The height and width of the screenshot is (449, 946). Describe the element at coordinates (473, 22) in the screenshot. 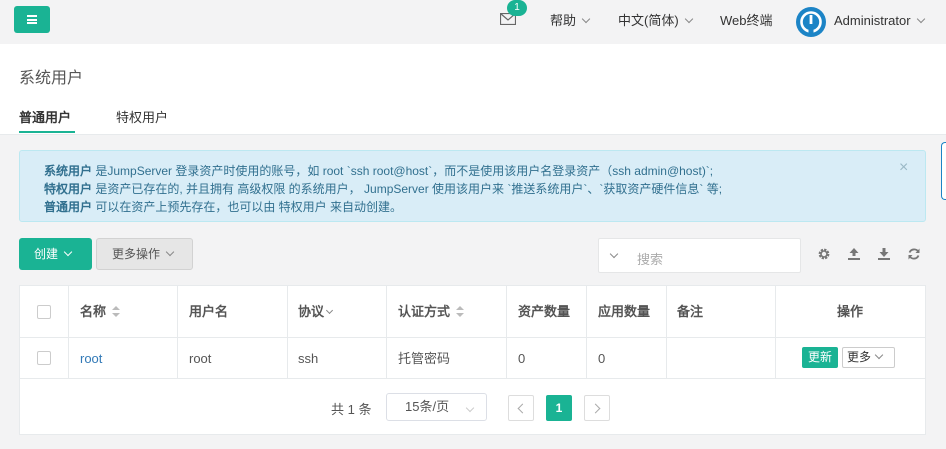

I see `top-navbar: 1 帮助 中文(简体) Web终端 Administrator` at that location.